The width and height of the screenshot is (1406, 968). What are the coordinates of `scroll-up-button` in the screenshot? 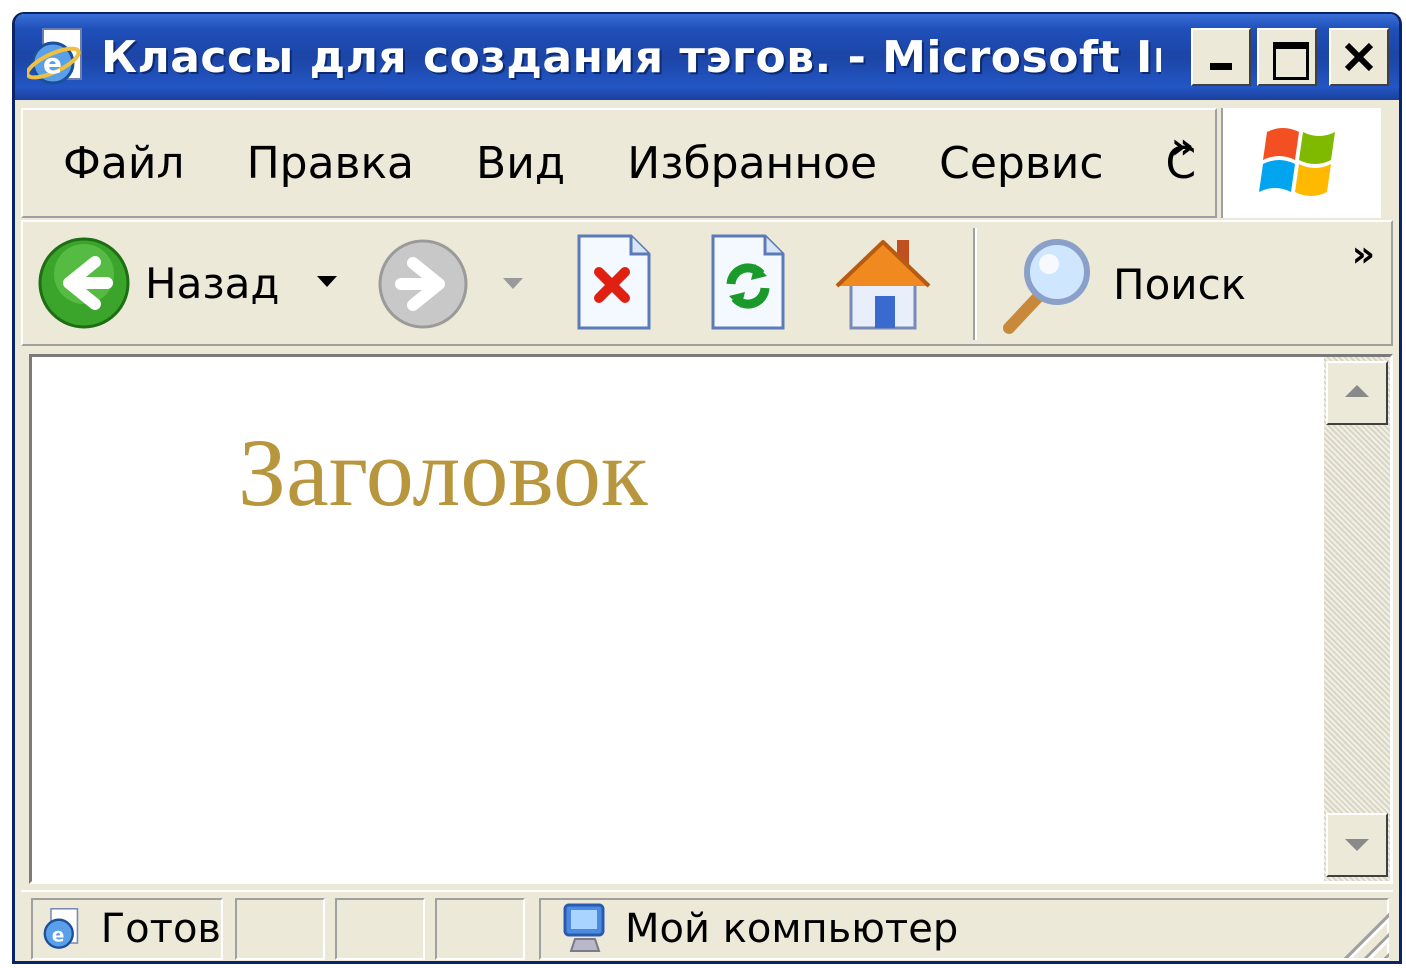 It's located at (1357, 393).